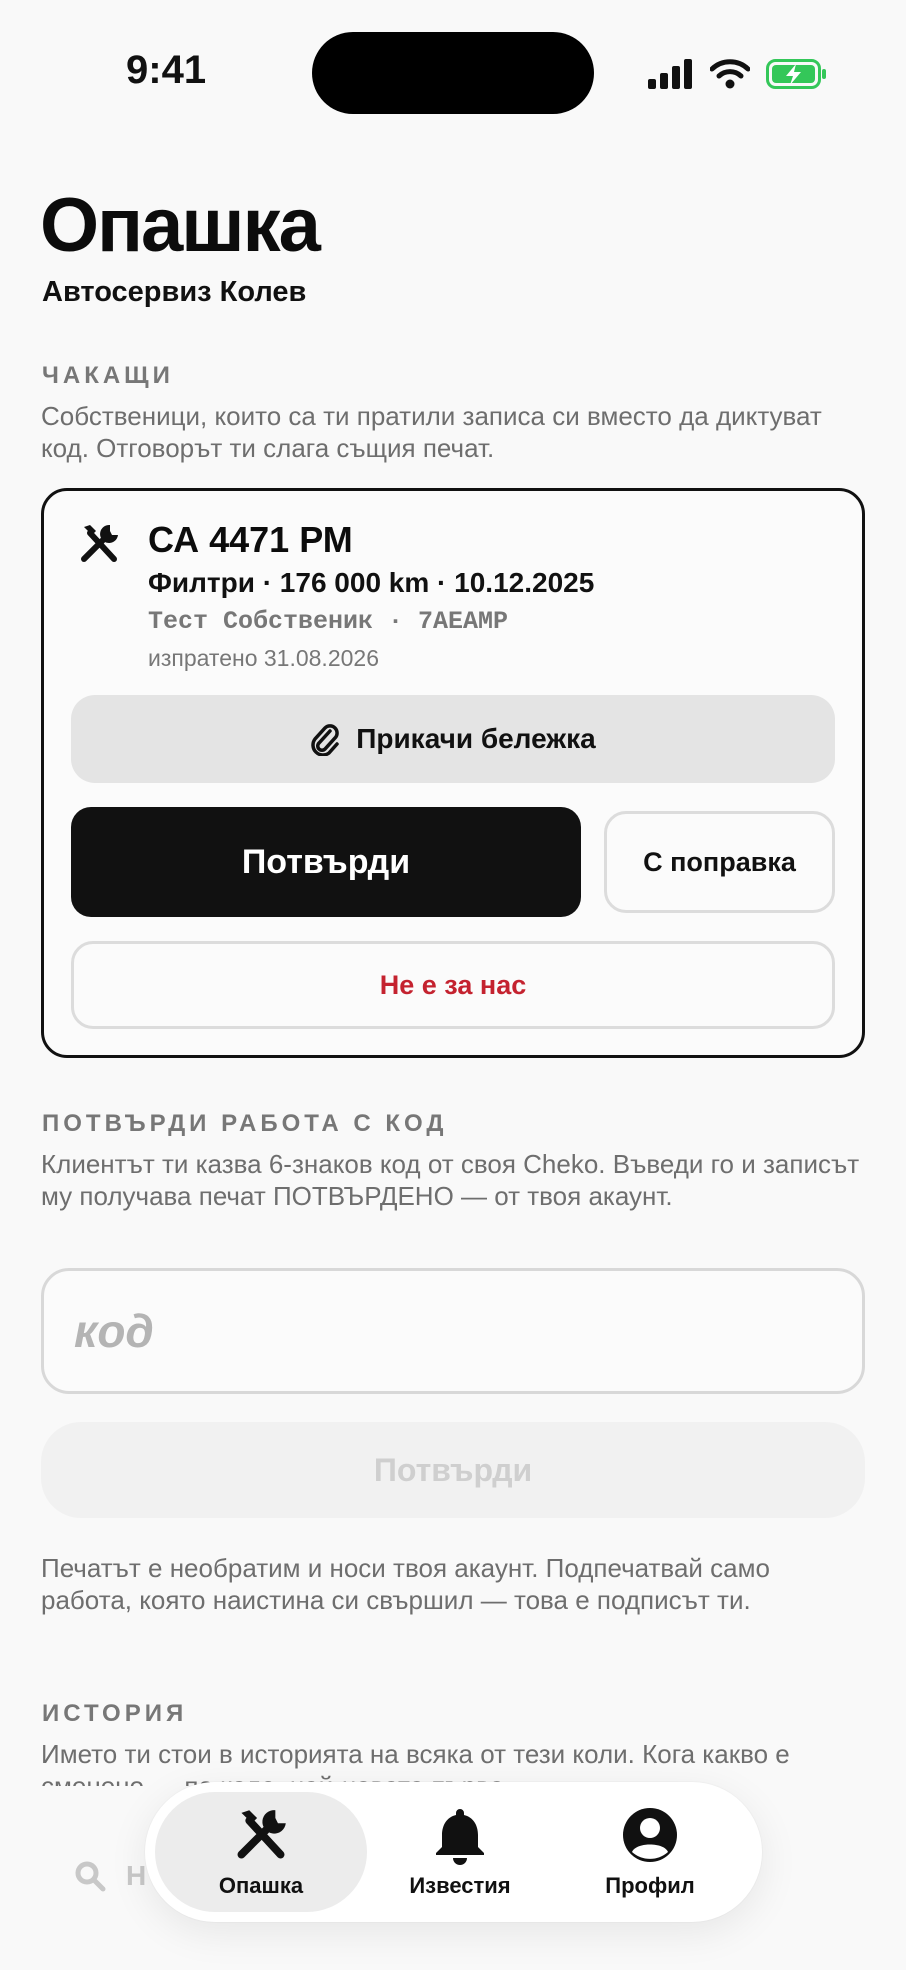 This screenshot has width=906, height=1970. I want to click on tab-profile: Профил, so click(650, 1852).